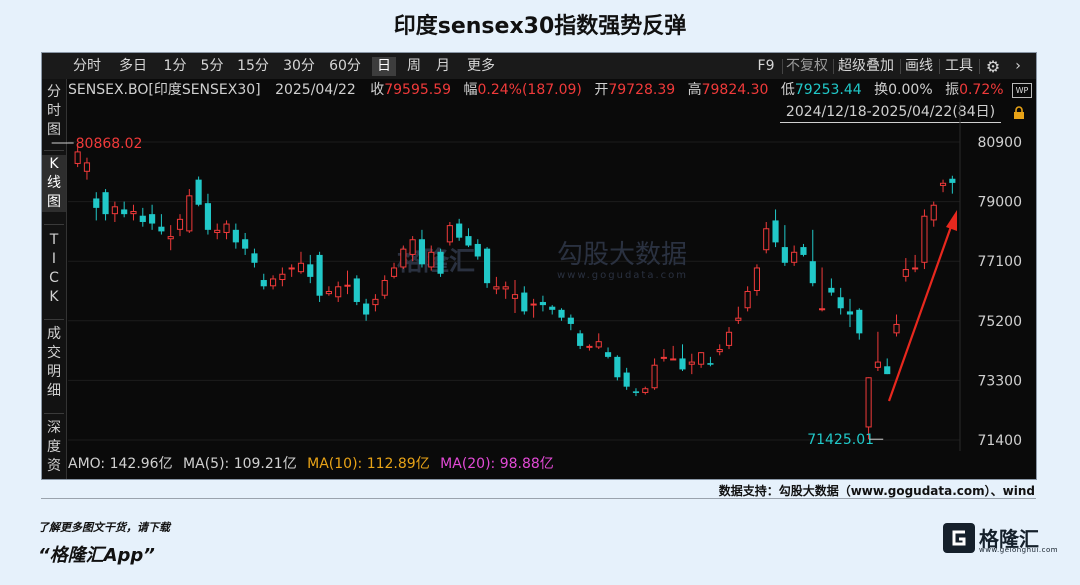  I want to click on change-label: 幅, so click(470, 90).